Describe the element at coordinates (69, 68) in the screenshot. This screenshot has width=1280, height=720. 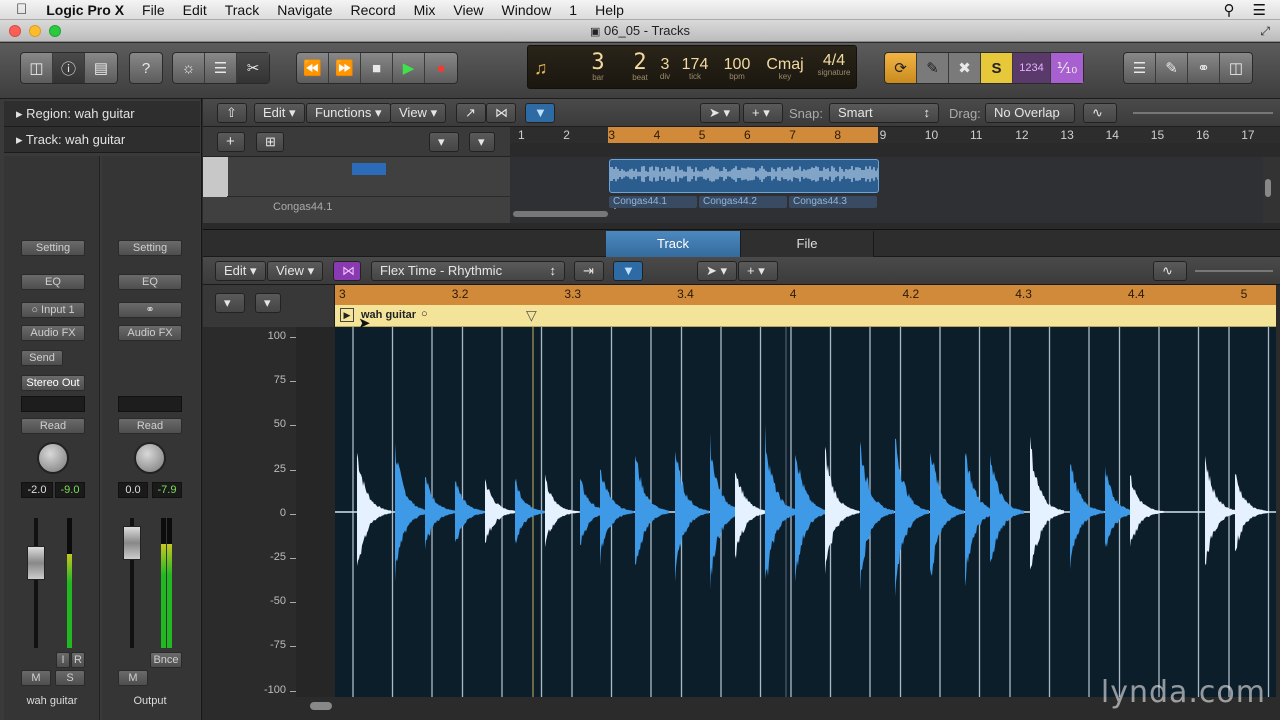
I see `inspector-icon: ⓘ` at that location.